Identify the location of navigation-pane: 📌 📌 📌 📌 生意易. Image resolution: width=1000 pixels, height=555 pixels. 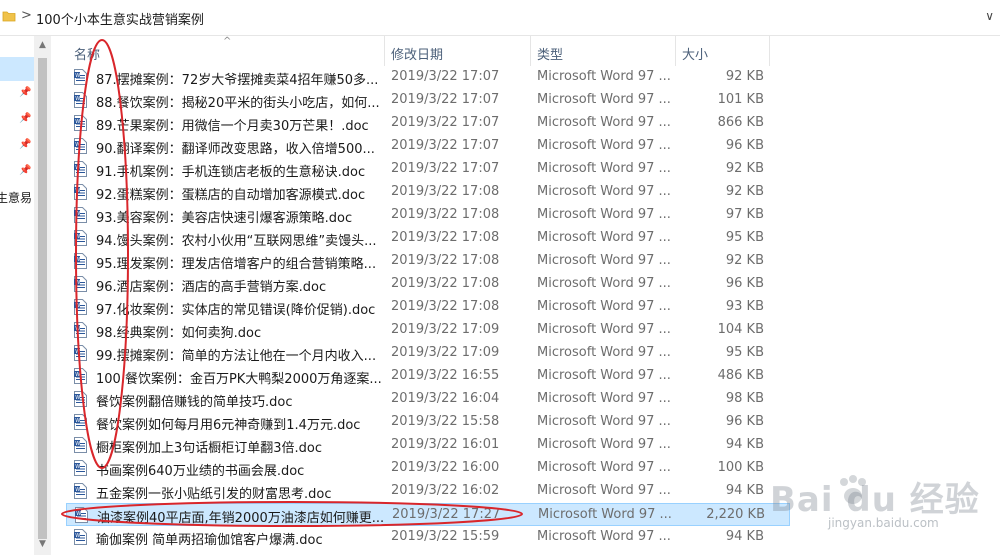
(17, 295).